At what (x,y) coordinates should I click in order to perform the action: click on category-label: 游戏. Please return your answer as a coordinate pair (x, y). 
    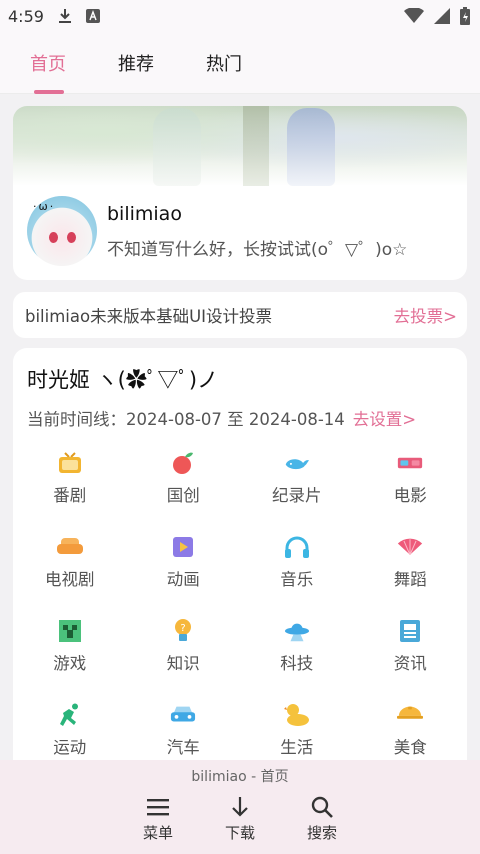
    Looking at the image, I should click on (70, 663).